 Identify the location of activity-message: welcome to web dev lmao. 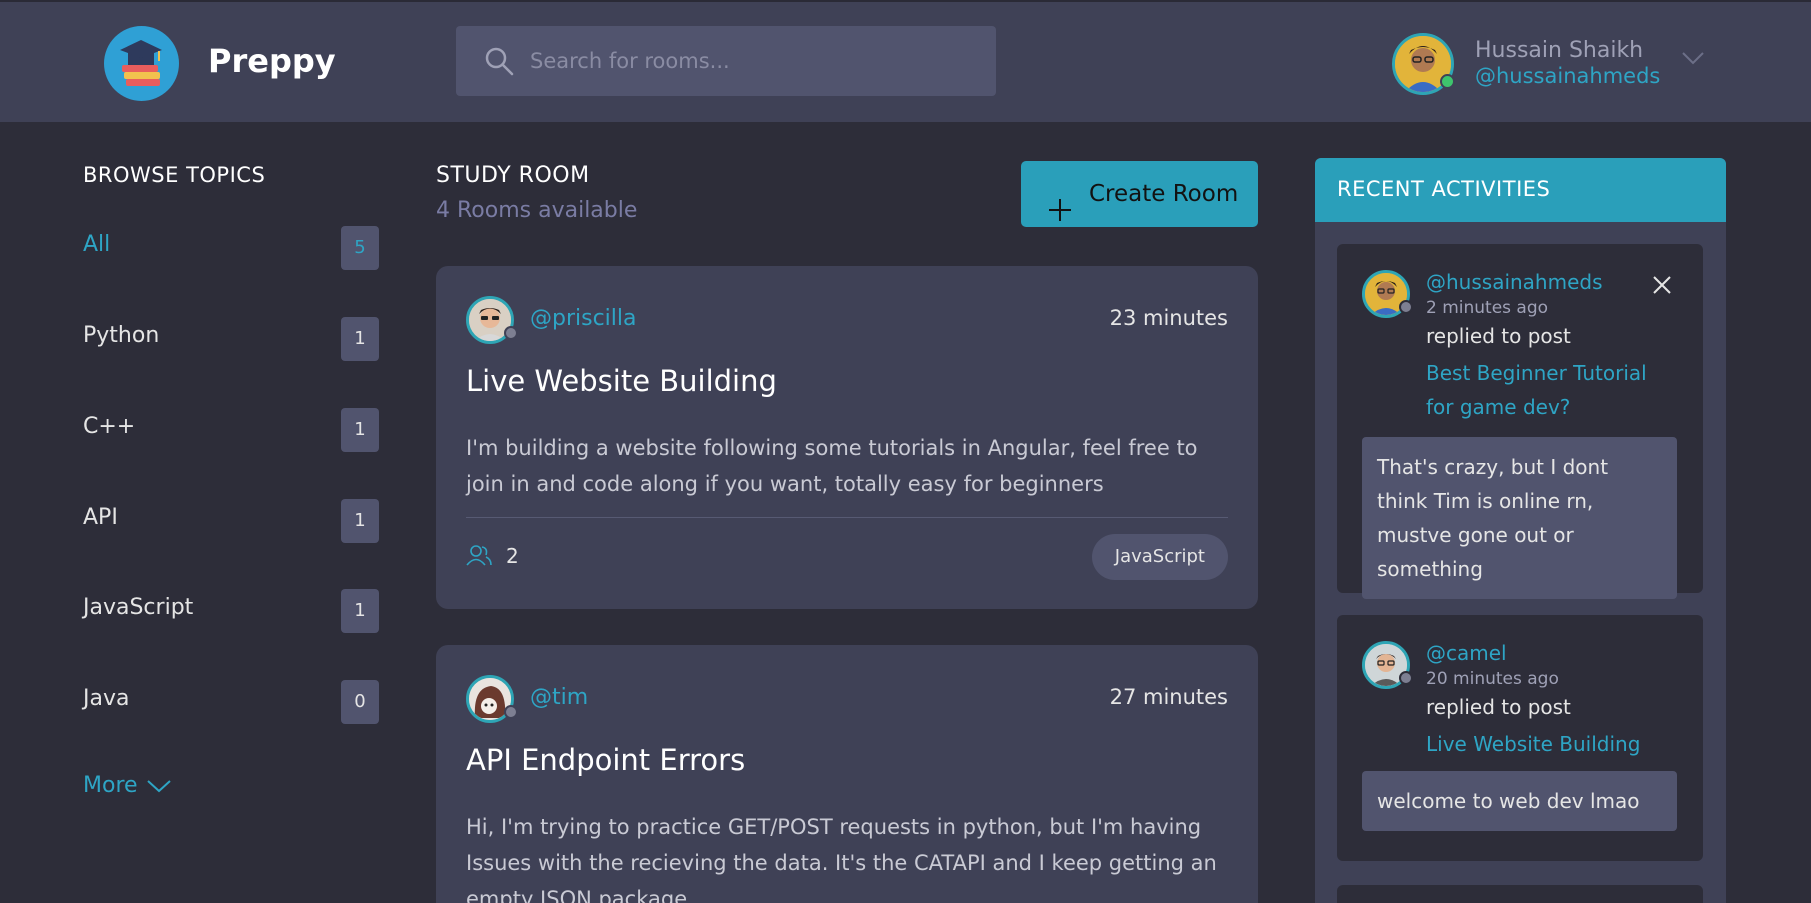
(1519, 801).